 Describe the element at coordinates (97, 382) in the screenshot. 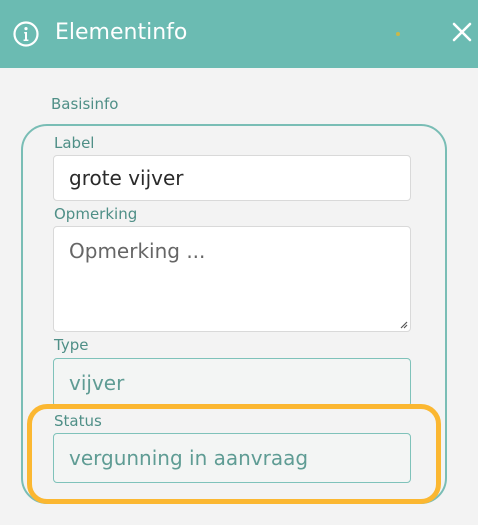

I see `type-input-value: vijver` at that location.